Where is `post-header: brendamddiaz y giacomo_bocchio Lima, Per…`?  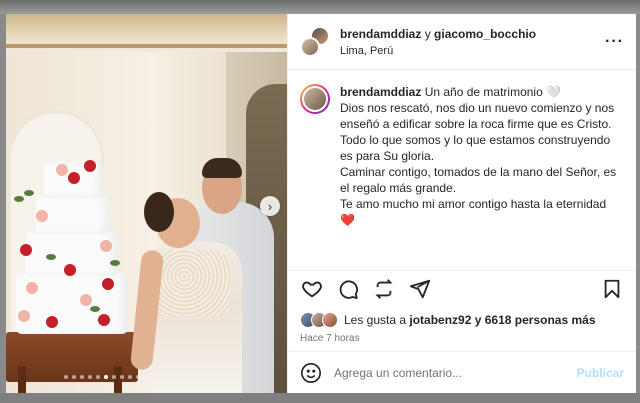
post-header: brendamddiaz y giacomo_bocchio Lima, Per… is located at coordinates (462, 42).